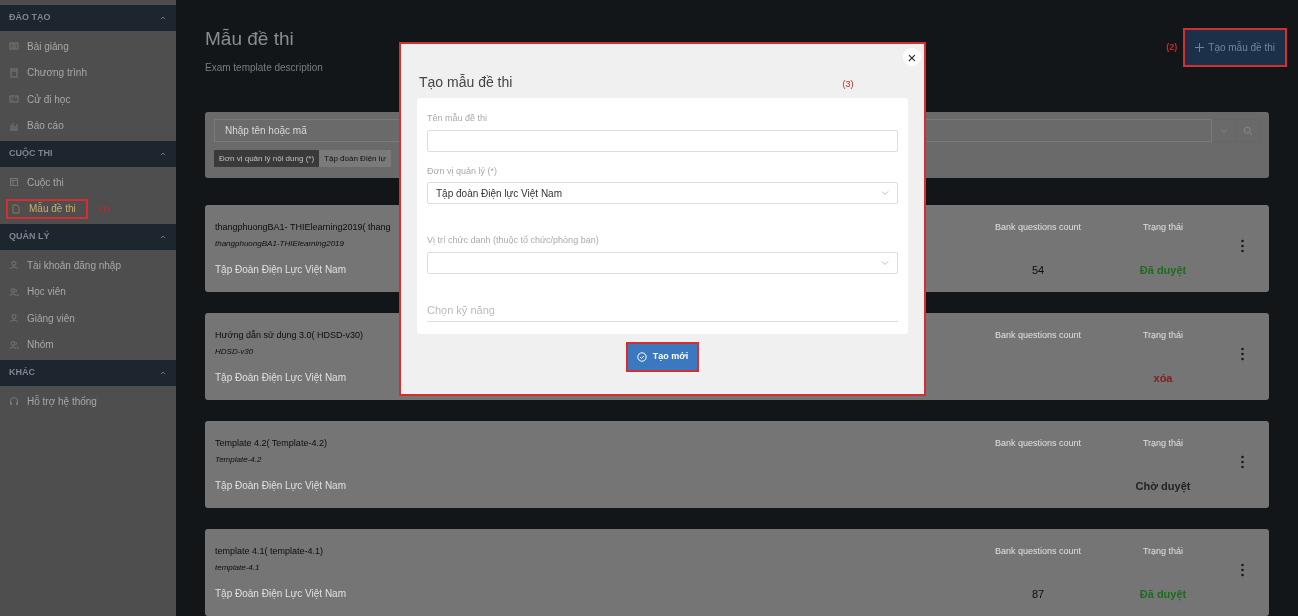 The image size is (1298, 616). Describe the element at coordinates (238, 459) in the screenshot. I see `template-code: Template-4.2` at that location.